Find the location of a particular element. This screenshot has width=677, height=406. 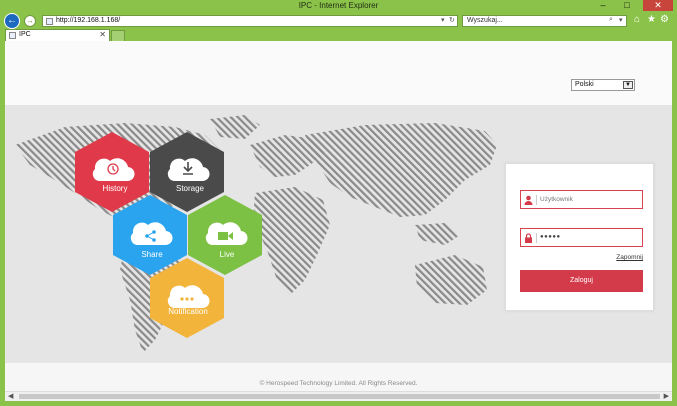

share-label: Share is located at coordinates (152, 254).